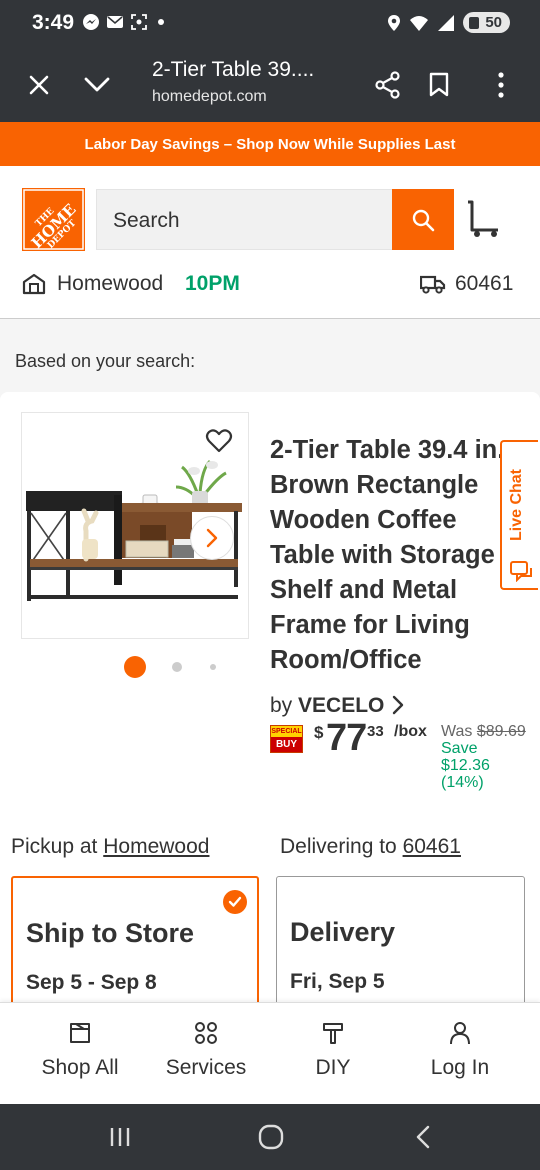 Image resolution: width=540 pixels, height=1170 pixels. I want to click on hammer-icon, so click(333, 1033).